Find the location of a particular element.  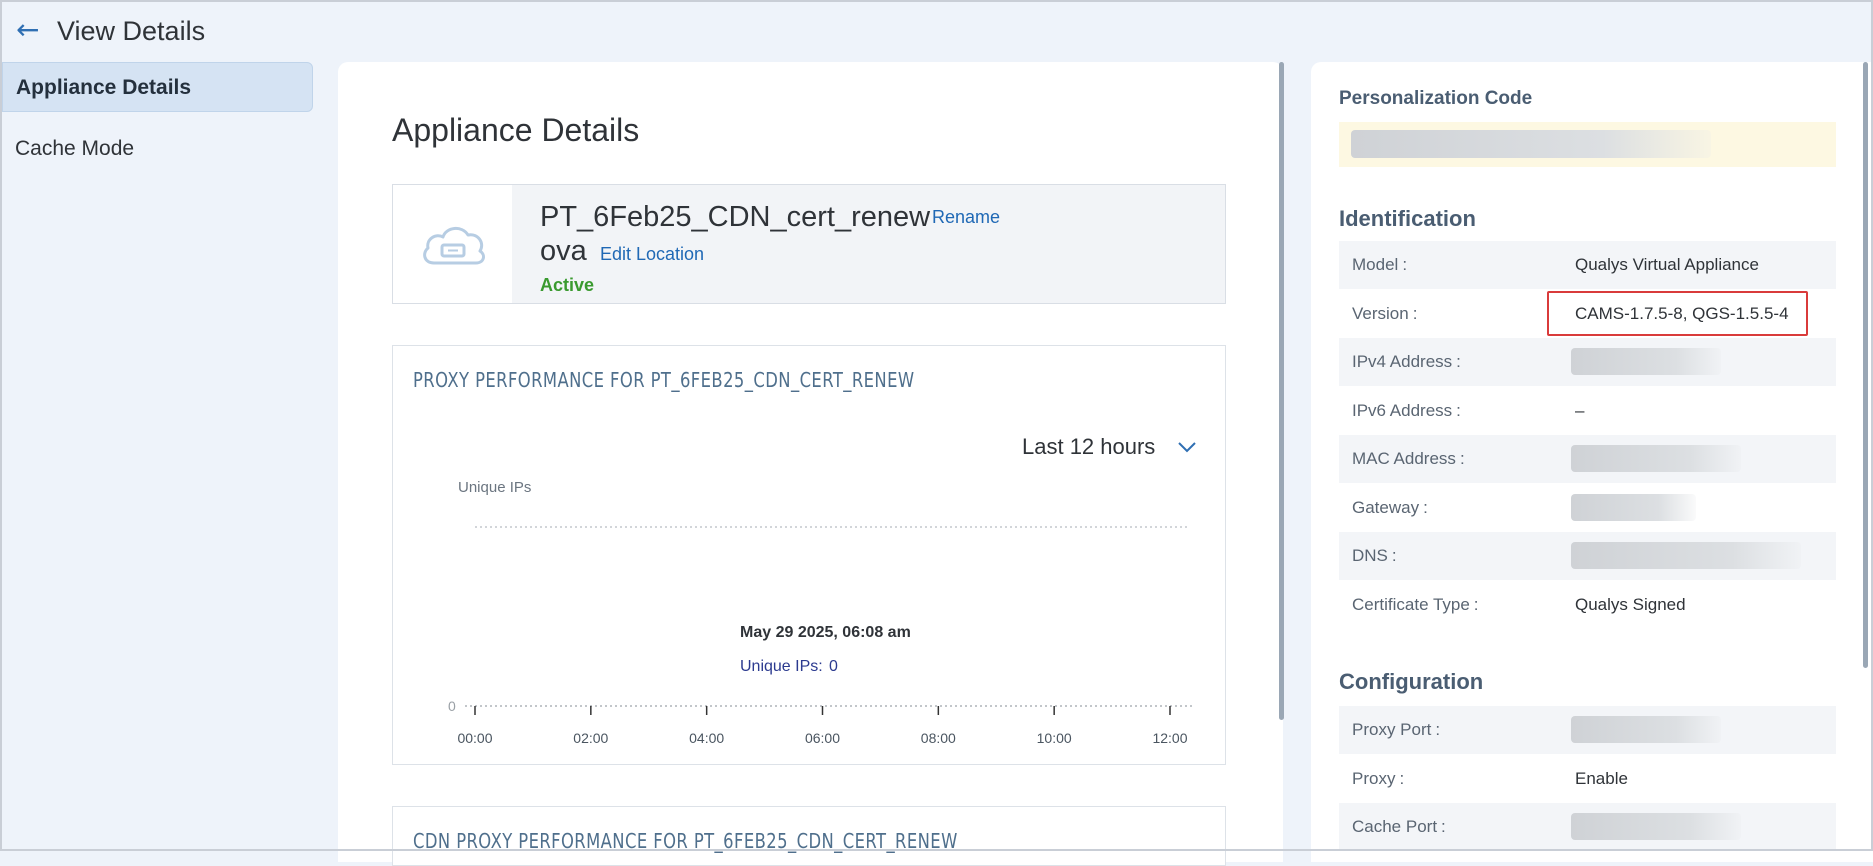

identification-row: DNS: is located at coordinates (1587, 556).